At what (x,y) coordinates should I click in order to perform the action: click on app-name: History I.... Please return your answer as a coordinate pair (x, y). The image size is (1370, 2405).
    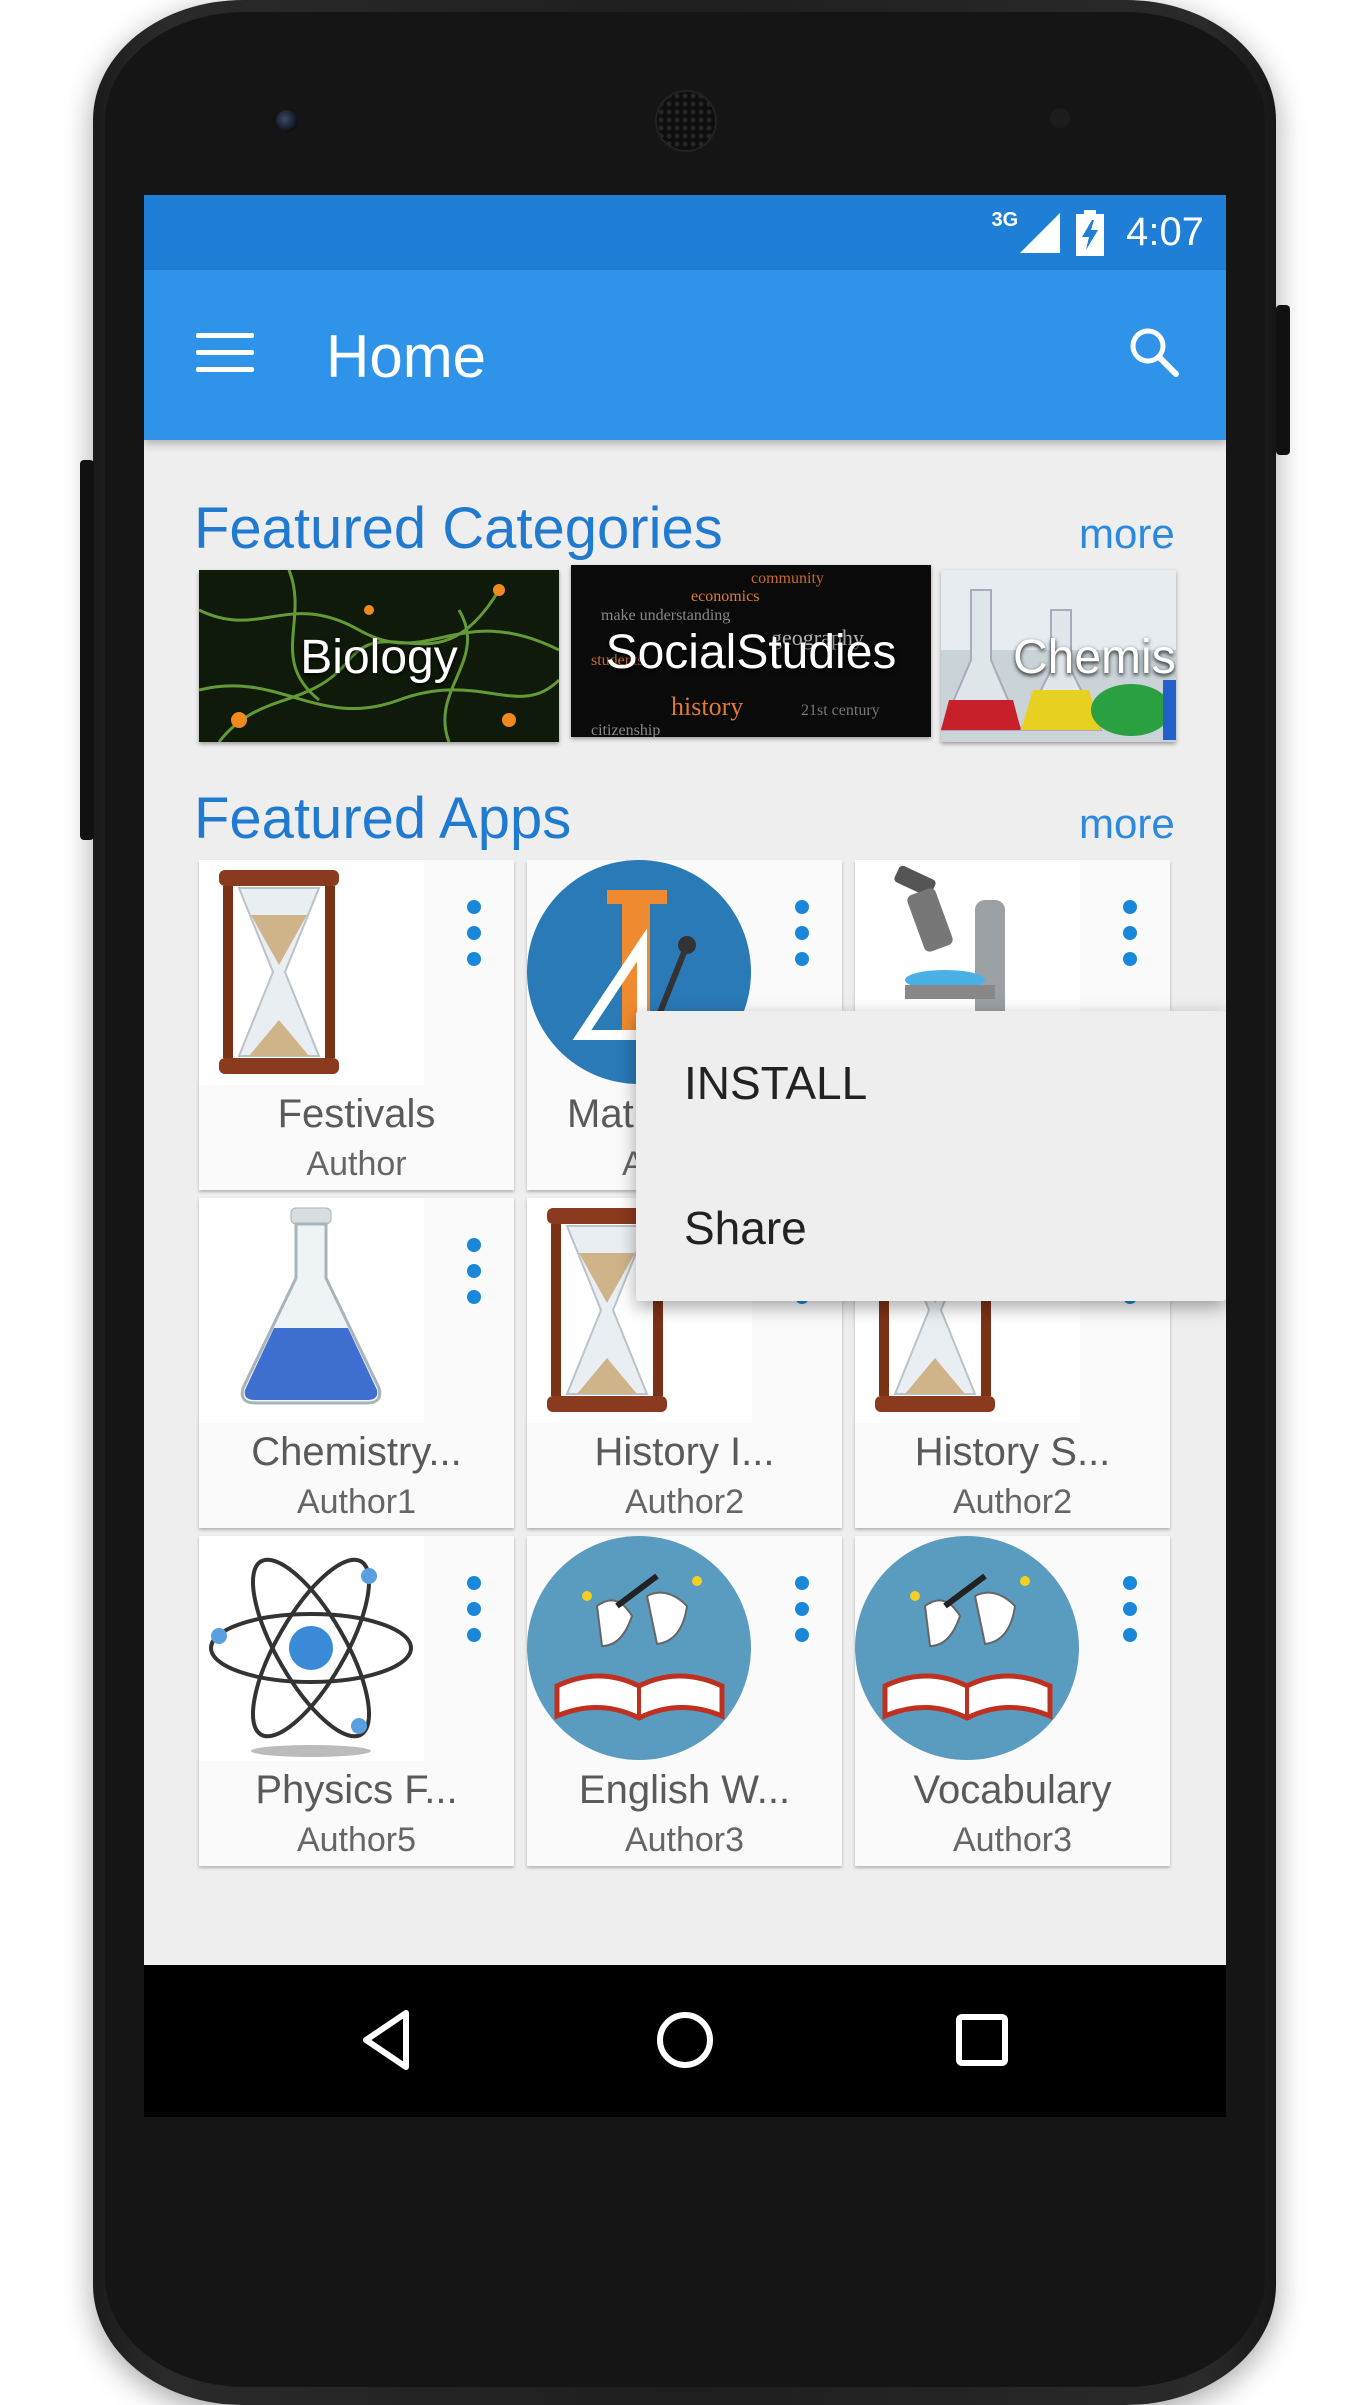
    Looking at the image, I should click on (684, 1452).